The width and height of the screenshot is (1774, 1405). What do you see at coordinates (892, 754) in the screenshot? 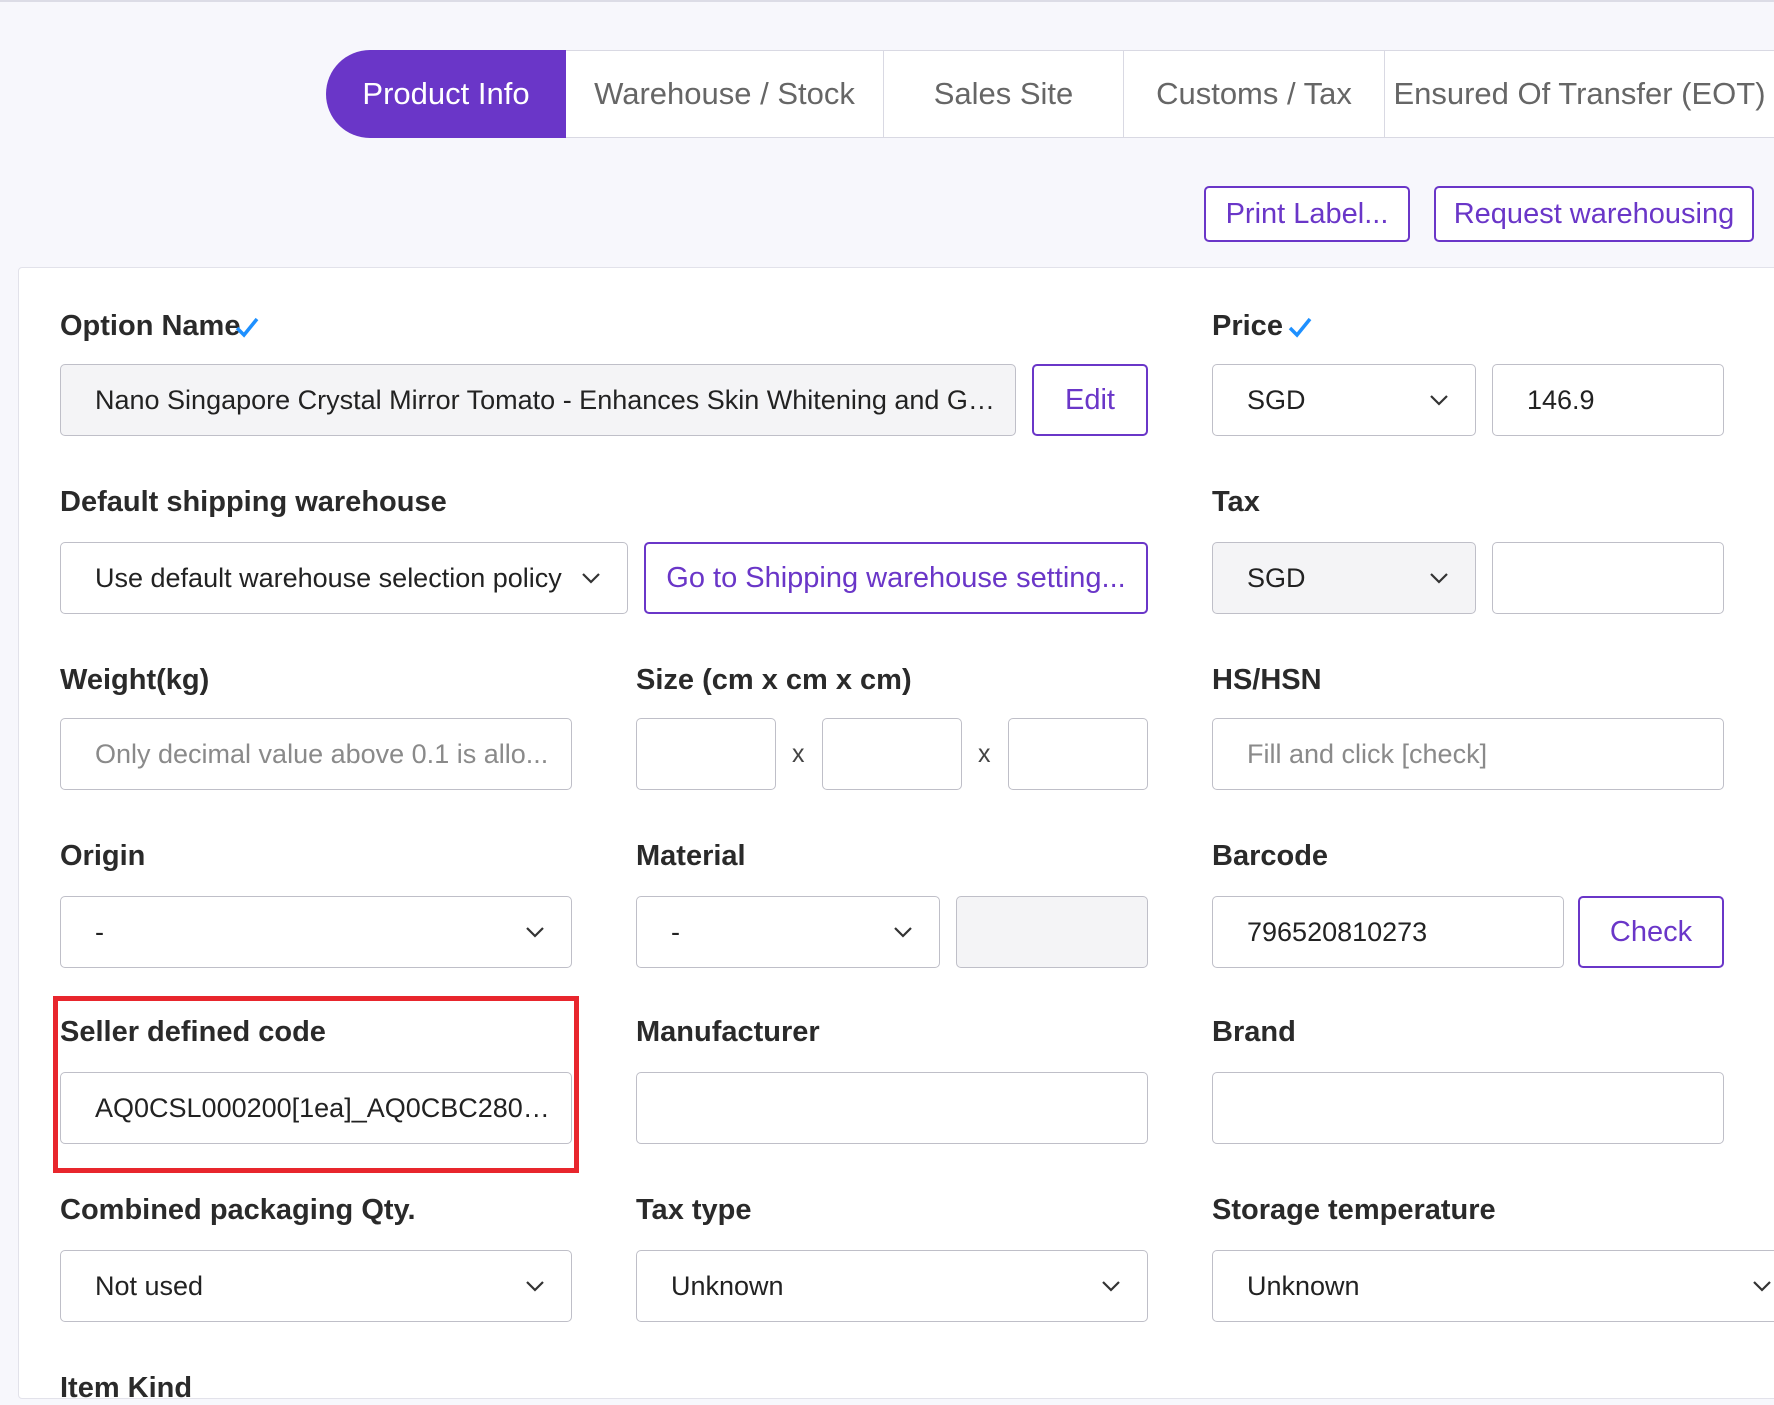
I see `size-width-input` at bounding box center [892, 754].